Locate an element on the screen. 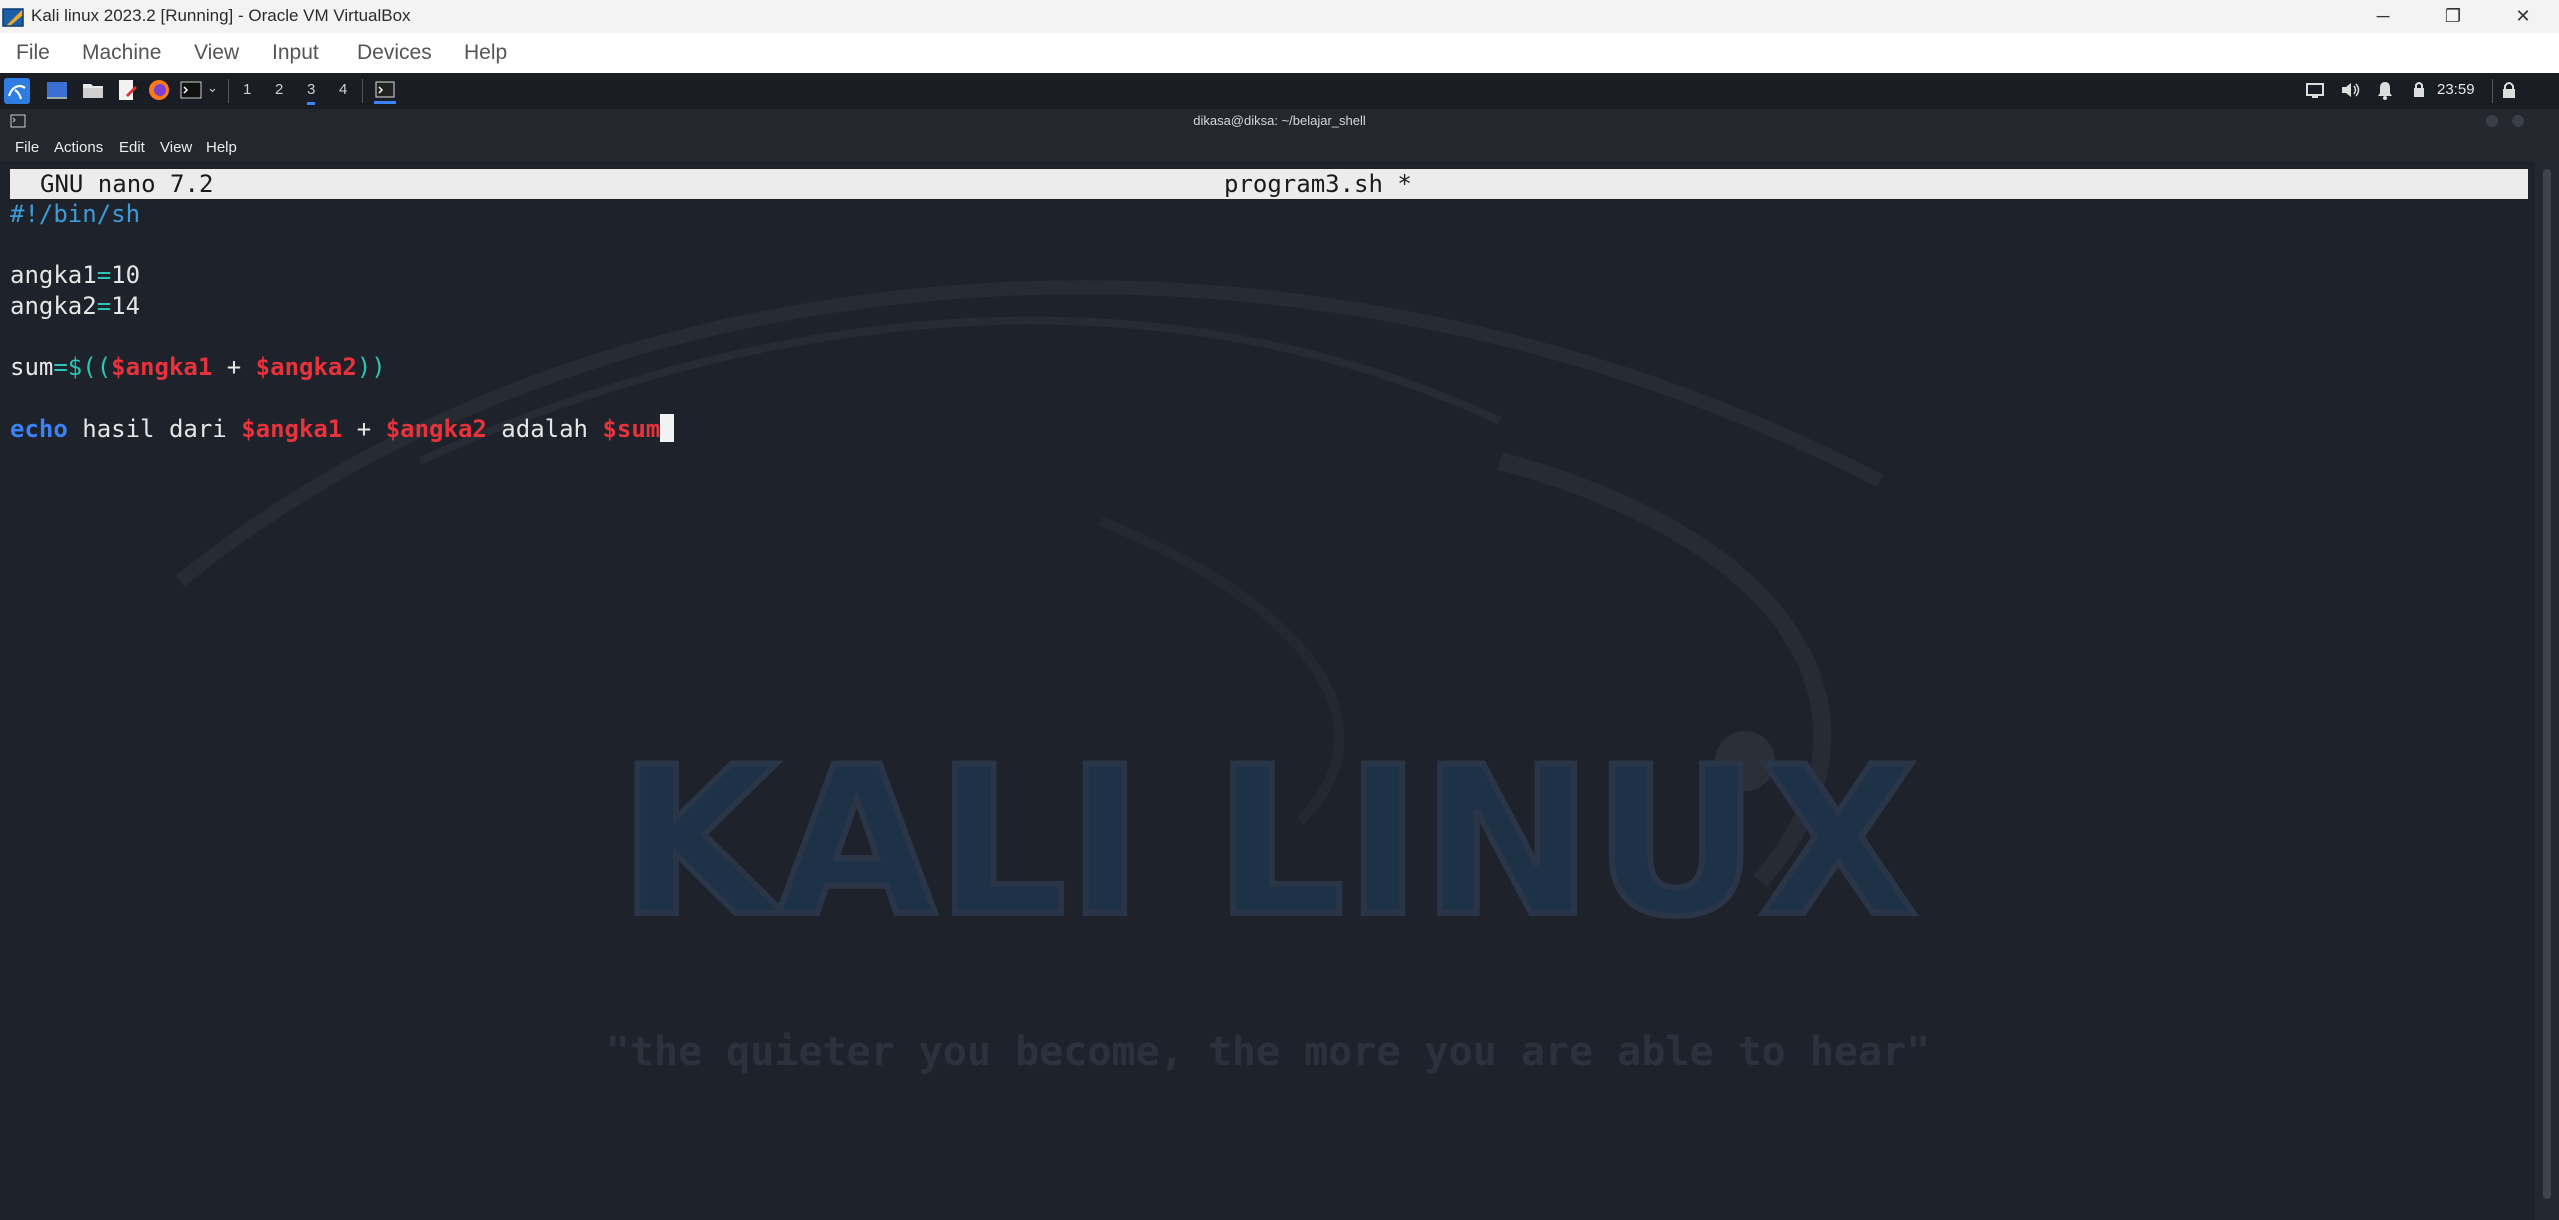  vbox-menu-view: View is located at coordinates (216, 53).